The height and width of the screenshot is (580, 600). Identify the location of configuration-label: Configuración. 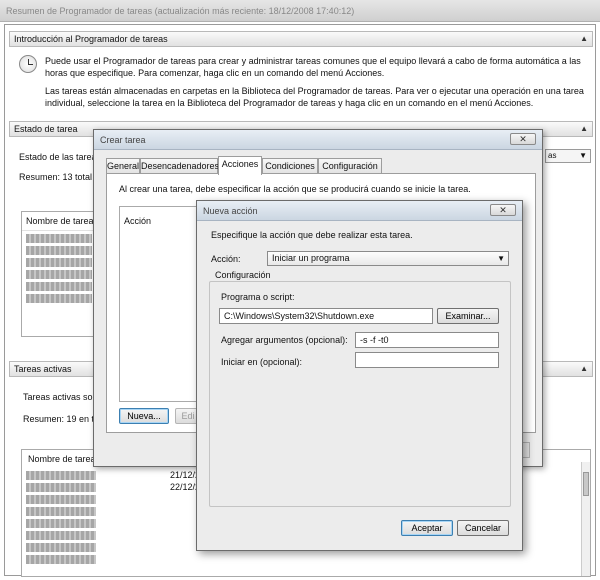
(243, 275).